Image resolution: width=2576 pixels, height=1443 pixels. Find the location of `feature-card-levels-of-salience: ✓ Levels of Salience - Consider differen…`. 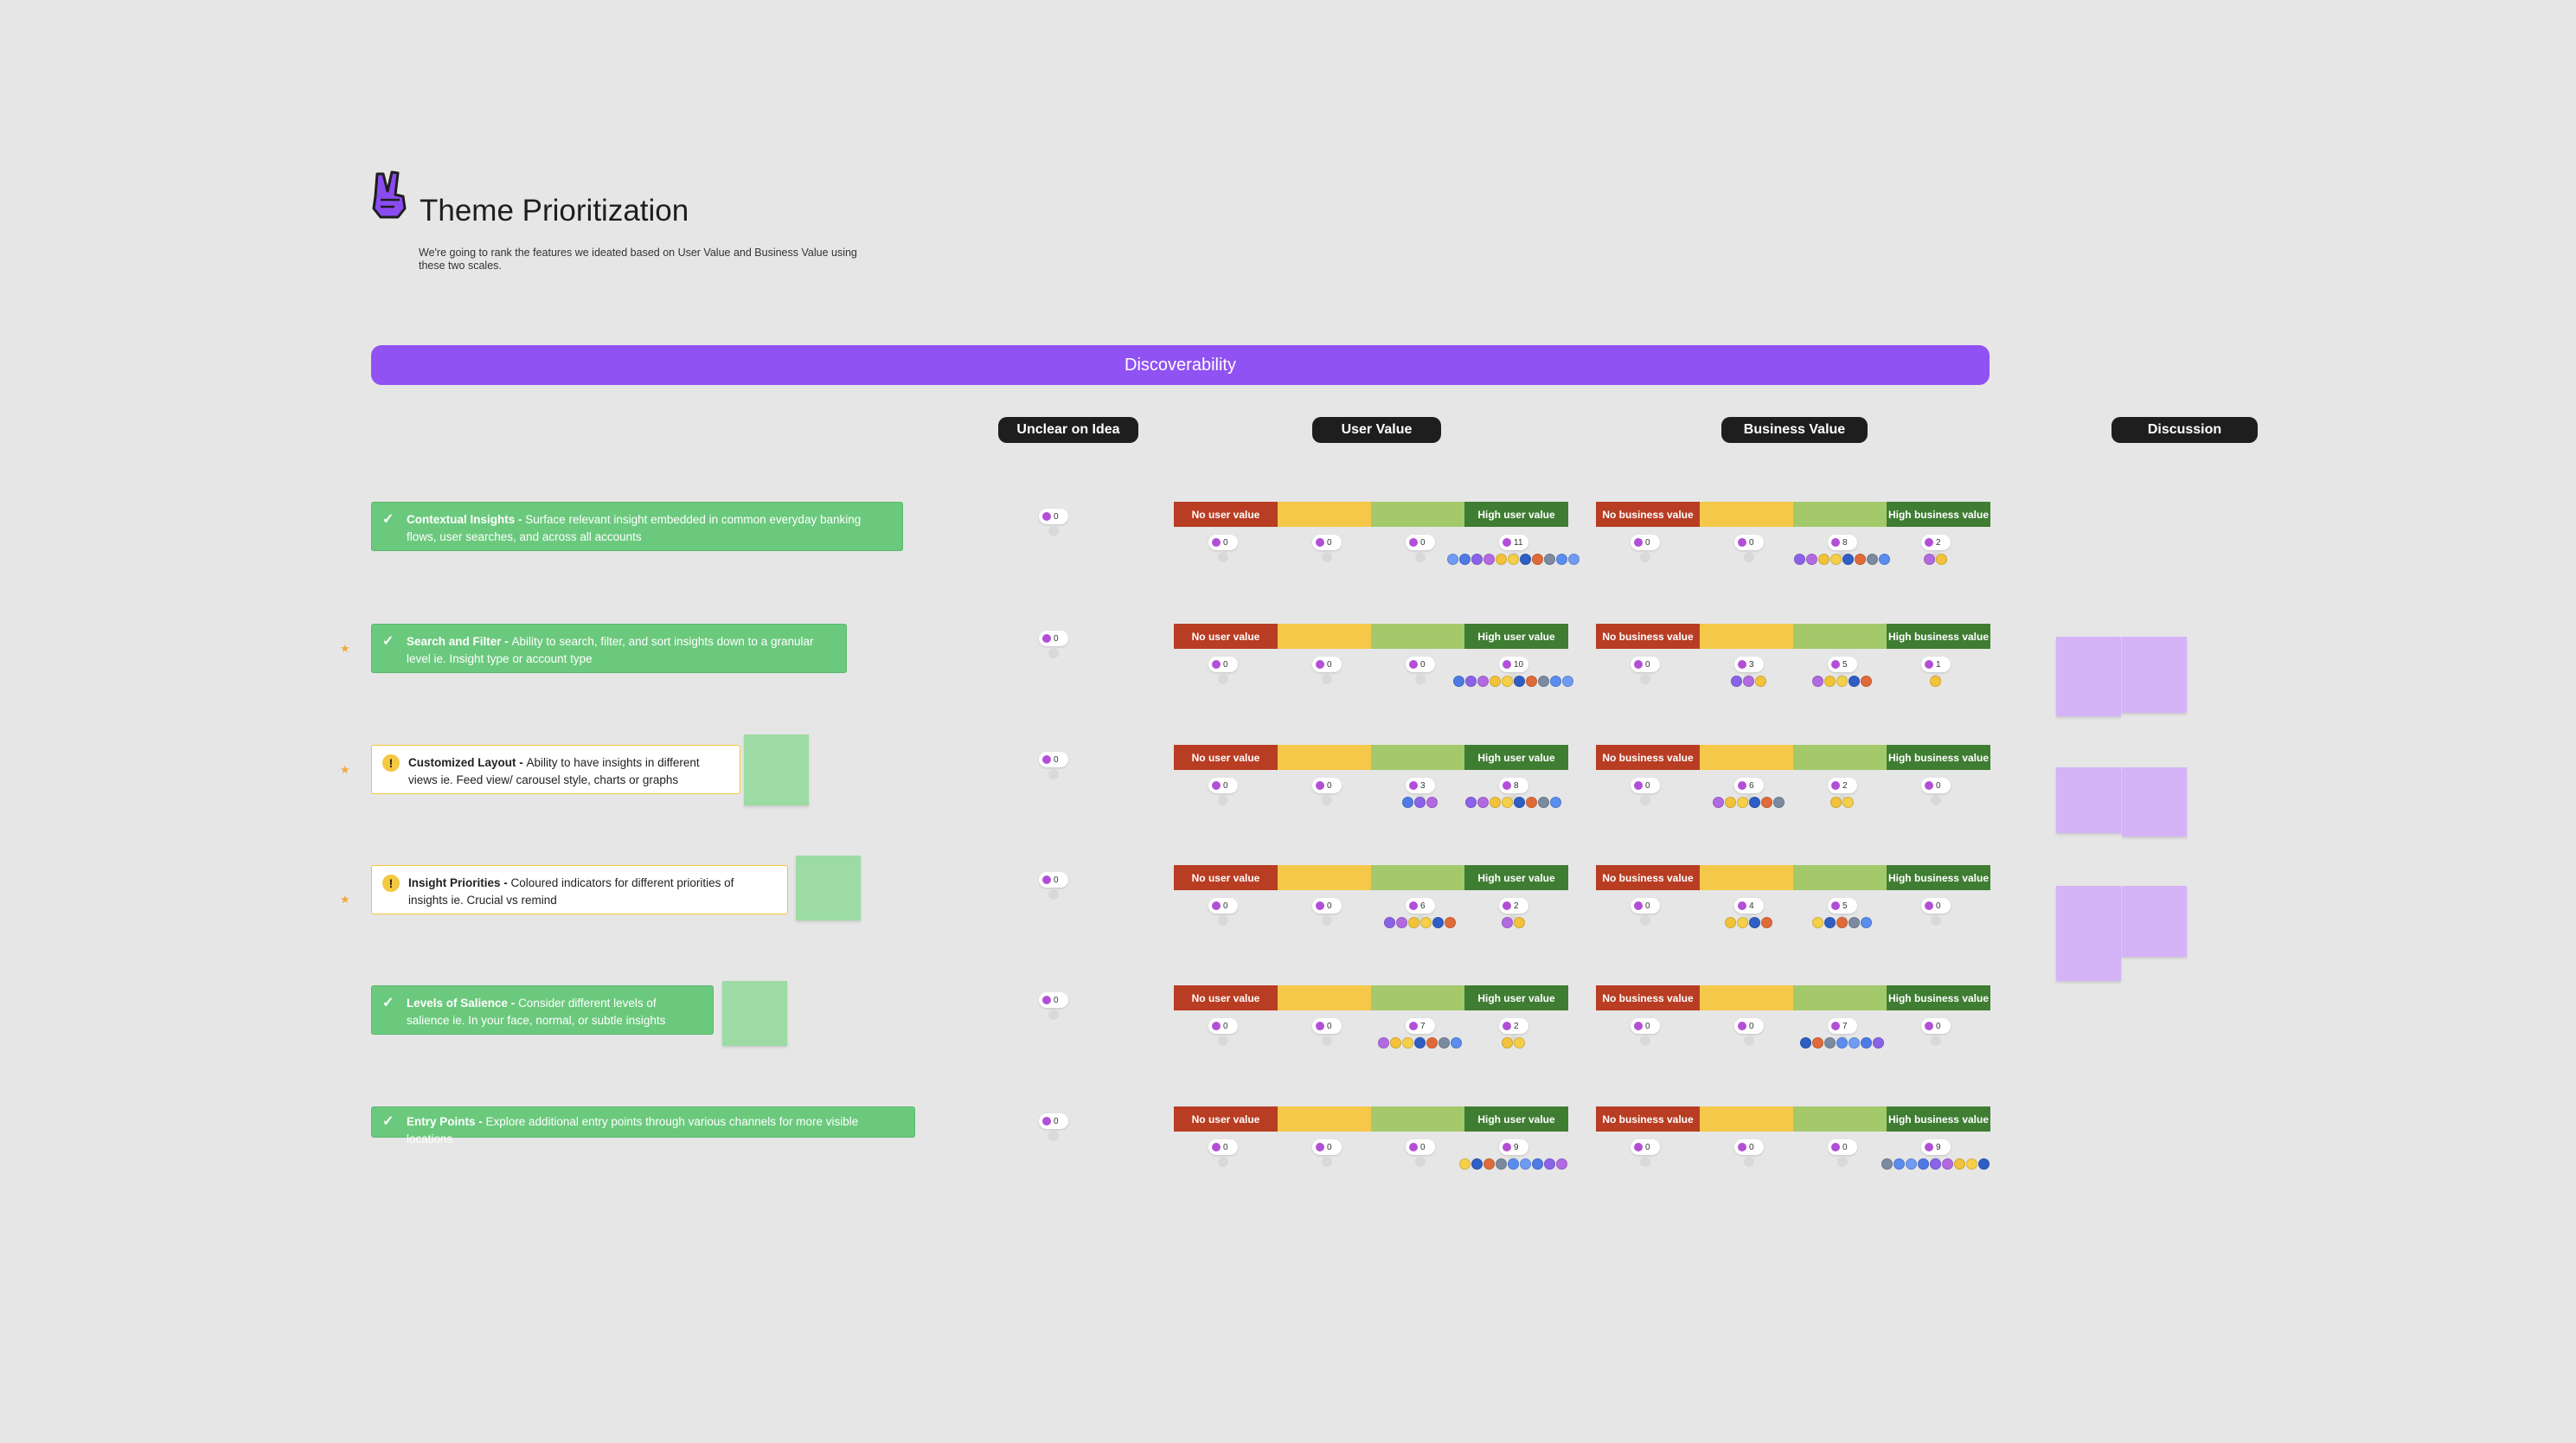

feature-card-levels-of-salience: ✓ Levels of Salience - Consider differen… is located at coordinates (542, 1010).